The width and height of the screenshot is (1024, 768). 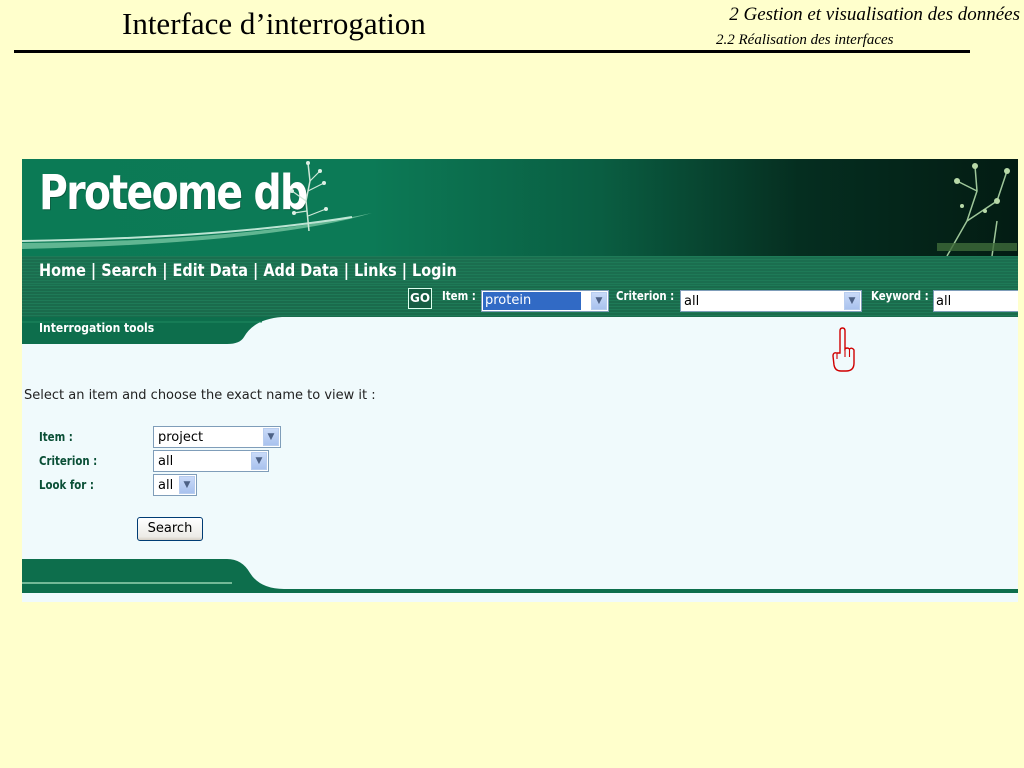 I want to click on keyword-label: Keyword :, so click(x=900, y=296).